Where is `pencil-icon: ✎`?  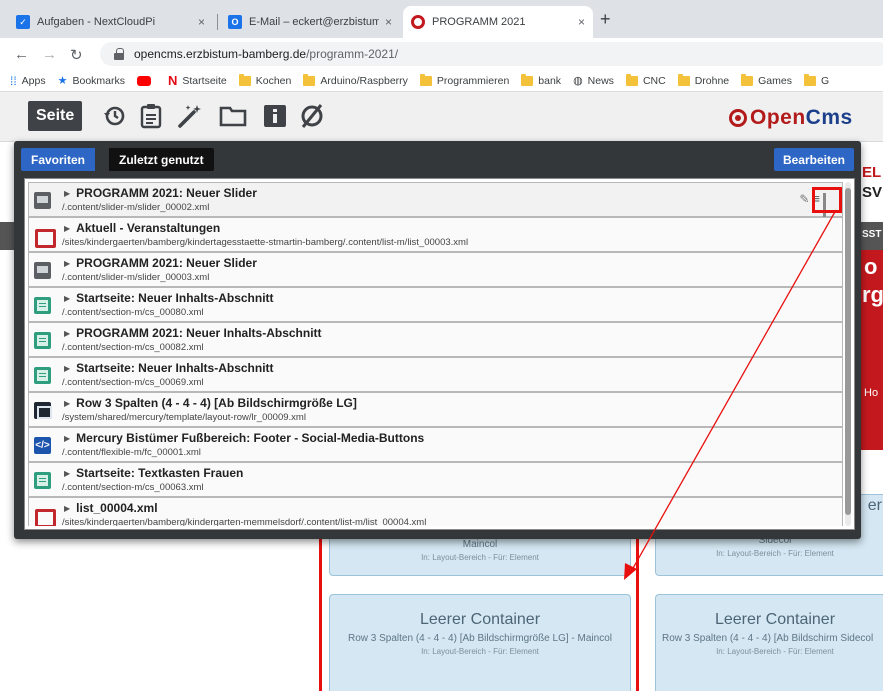
pencil-icon: ✎ is located at coordinates (804, 199).